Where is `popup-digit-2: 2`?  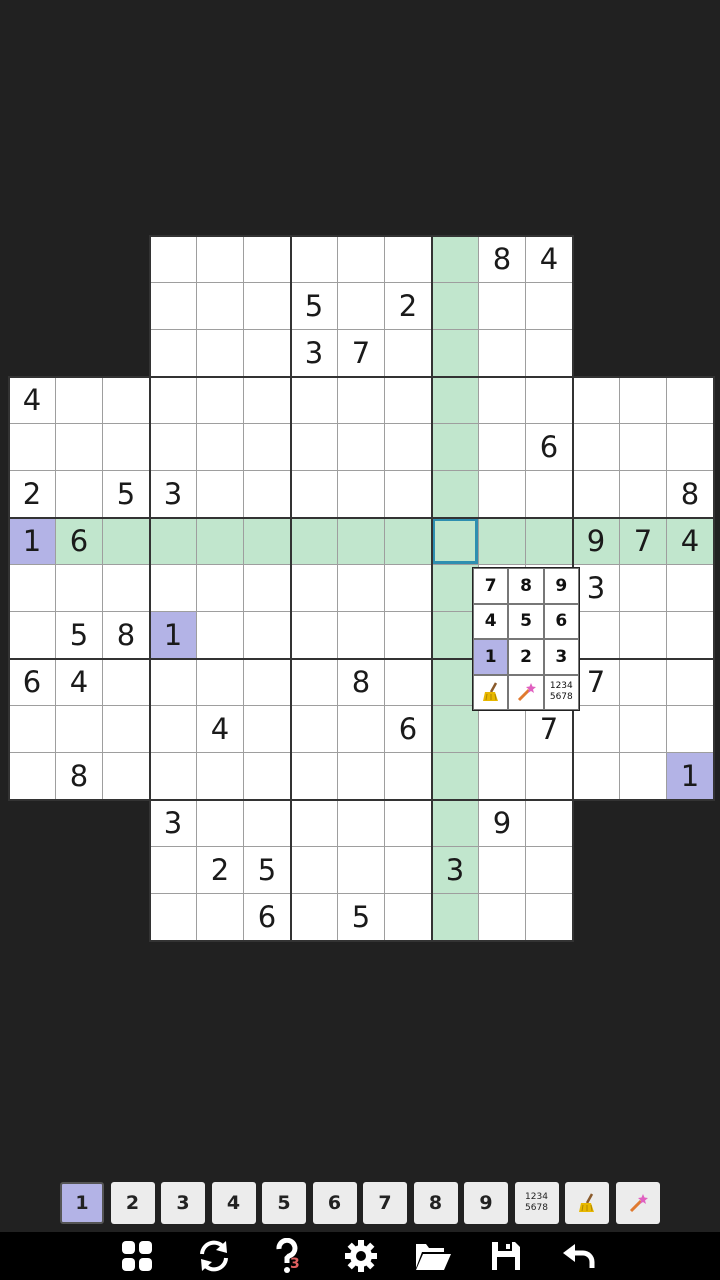
popup-digit-2: 2 is located at coordinates (526, 657).